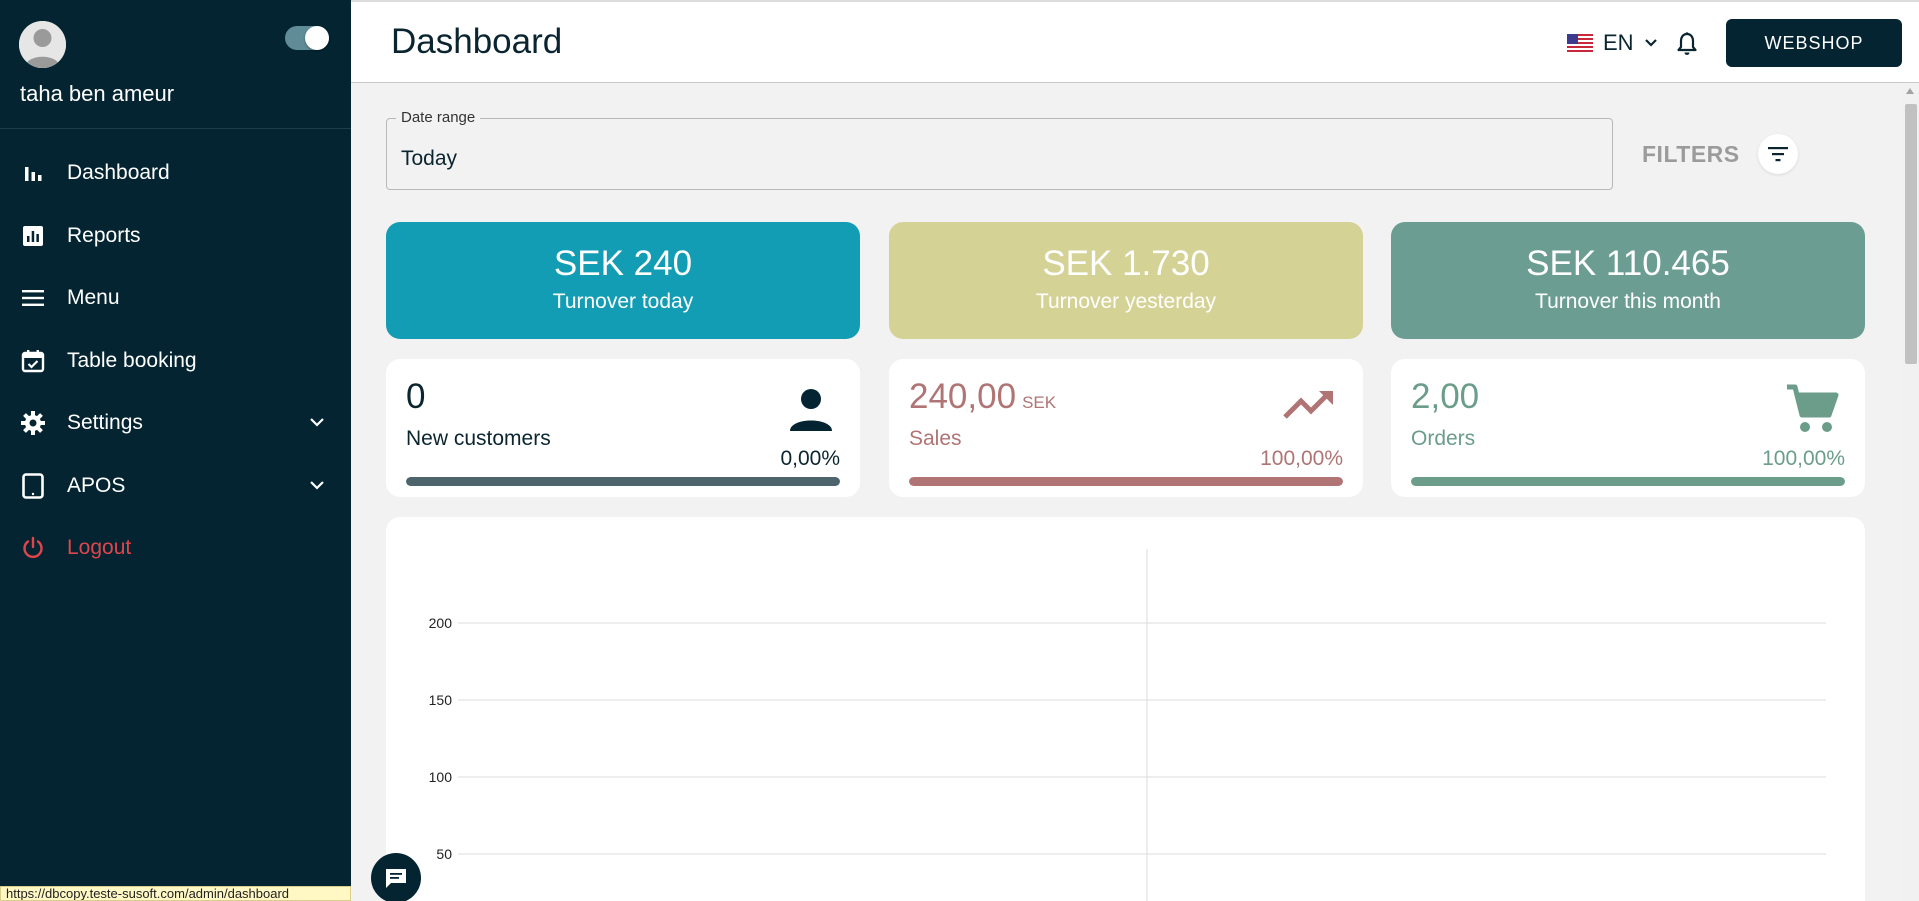 The image size is (1919, 901). I want to click on tablet-icon, so click(33, 485).